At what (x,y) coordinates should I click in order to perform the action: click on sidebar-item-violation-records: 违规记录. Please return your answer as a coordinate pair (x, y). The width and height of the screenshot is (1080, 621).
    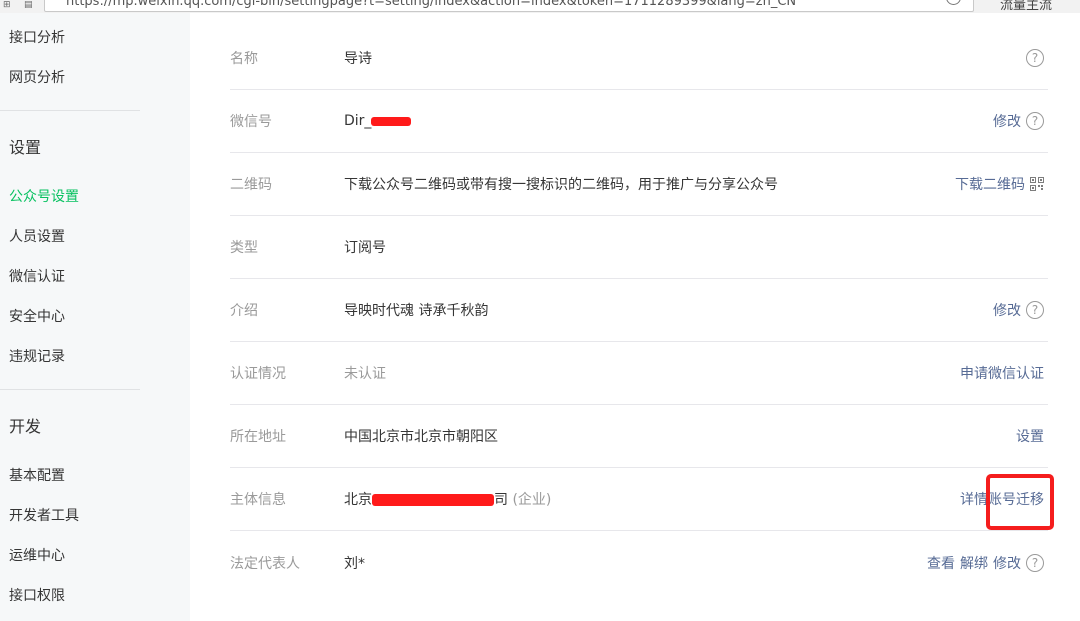
    Looking at the image, I should click on (37, 356).